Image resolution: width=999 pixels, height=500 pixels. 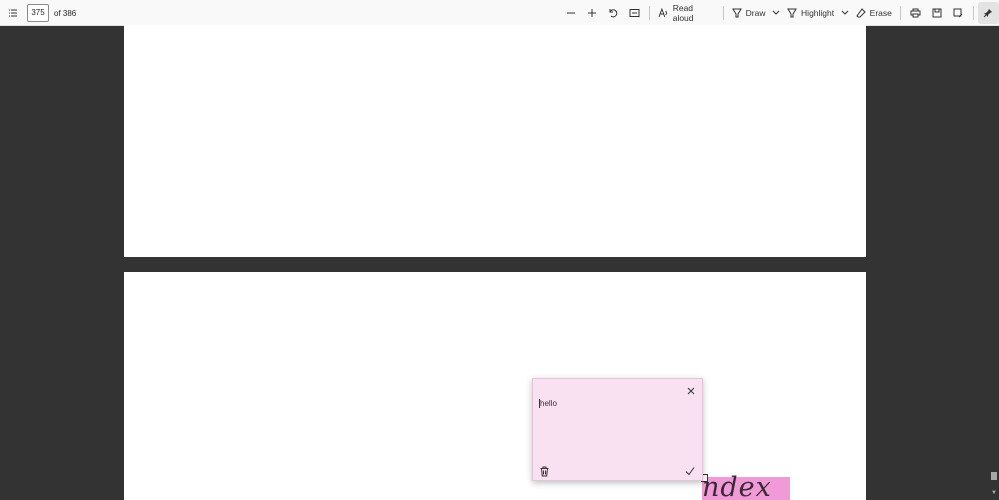 What do you see at coordinates (65, 13) in the screenshot?
I see `page-total-label: of 386` at bounding box center [65, 13].